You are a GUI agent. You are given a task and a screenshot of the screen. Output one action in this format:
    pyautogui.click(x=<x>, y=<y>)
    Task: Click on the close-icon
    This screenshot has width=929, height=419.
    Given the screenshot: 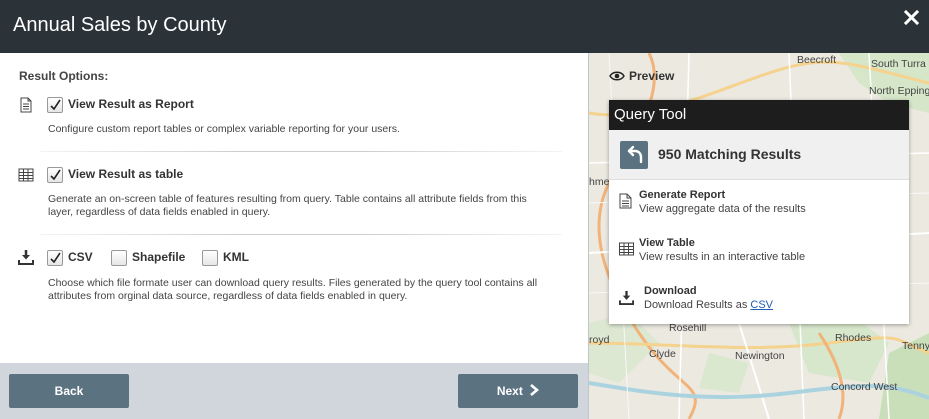 What is the action you would take?
    pyautogui.click(x=912, y=17)
    